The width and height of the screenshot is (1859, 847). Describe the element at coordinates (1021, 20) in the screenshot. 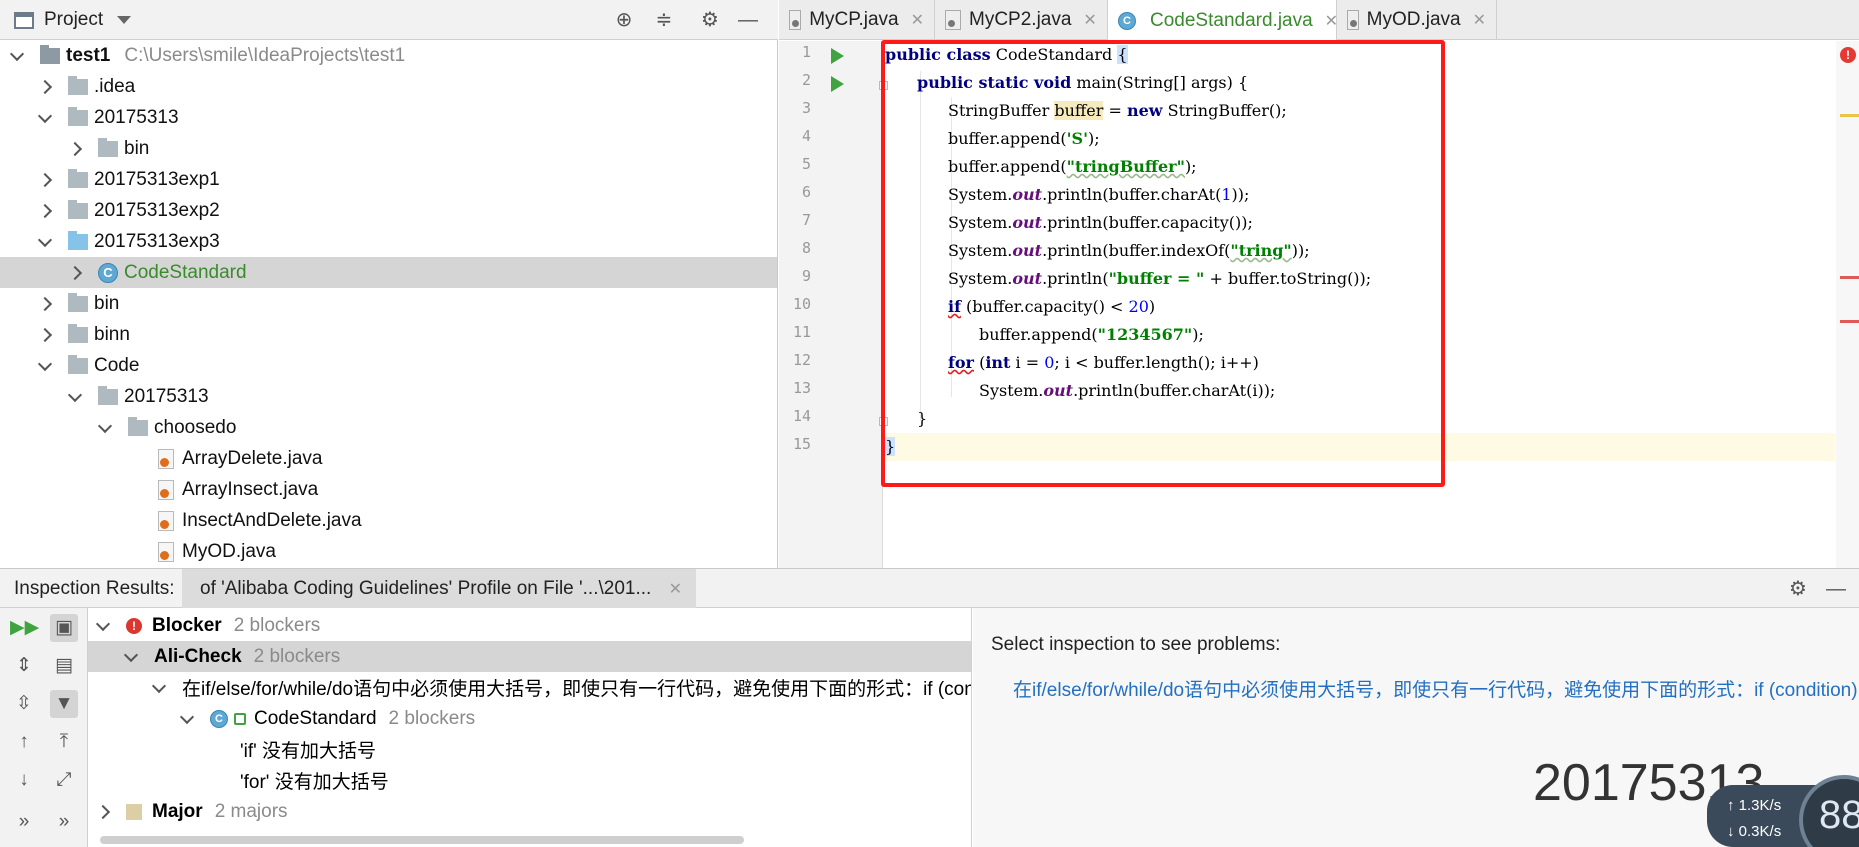

I see `tab-mycp2: MyCP2.java ✕` at that location.